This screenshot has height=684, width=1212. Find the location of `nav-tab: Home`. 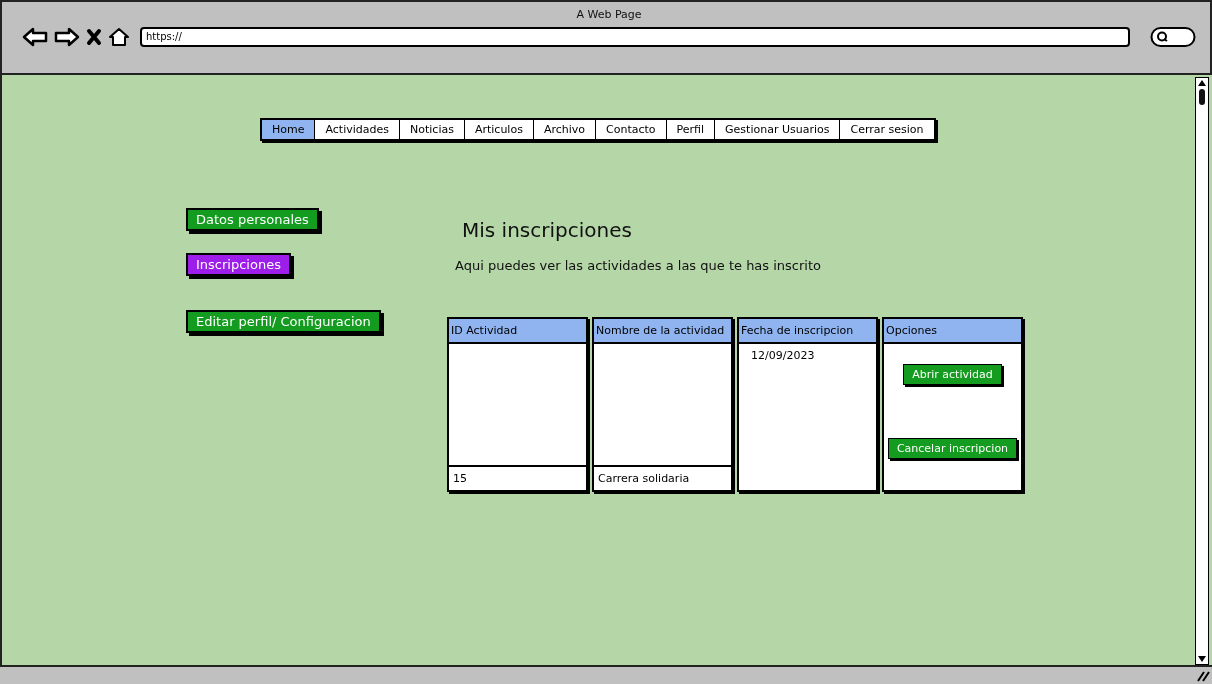

nav-tab: Home is located at coordinates (289, 129).